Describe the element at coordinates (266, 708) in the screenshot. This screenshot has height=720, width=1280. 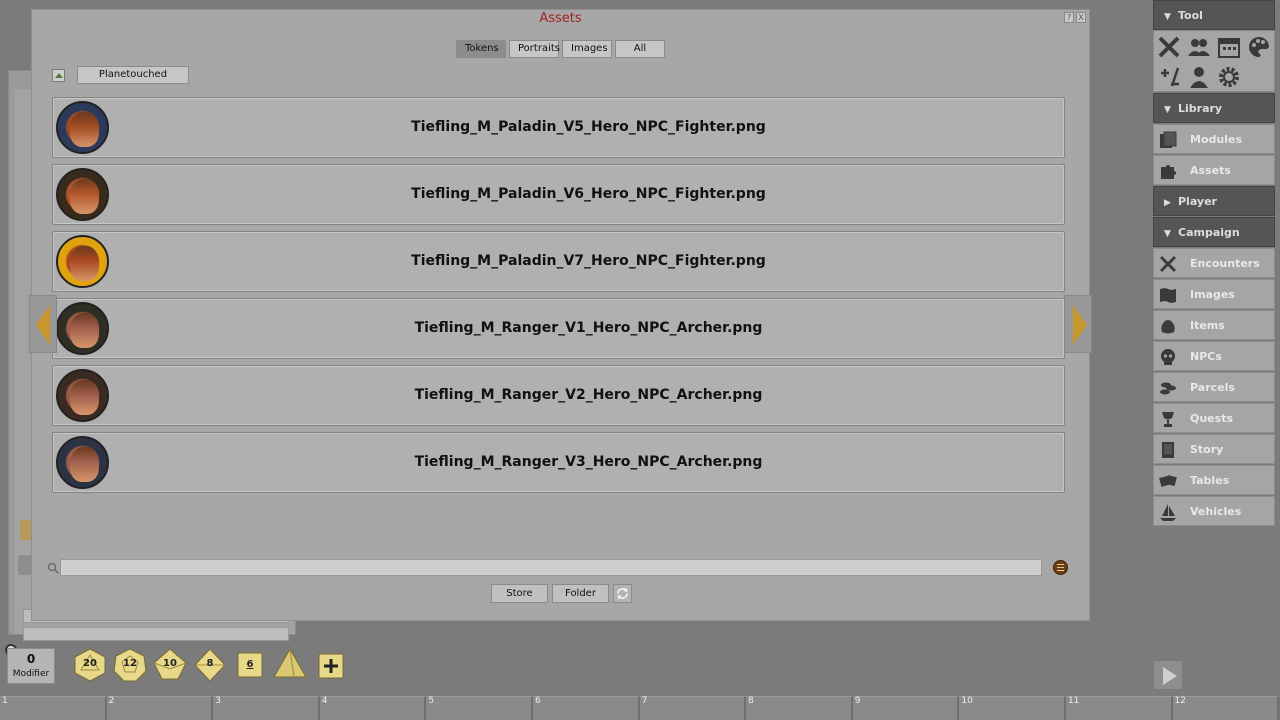
I see `hotbar-slot: 3` at that location.